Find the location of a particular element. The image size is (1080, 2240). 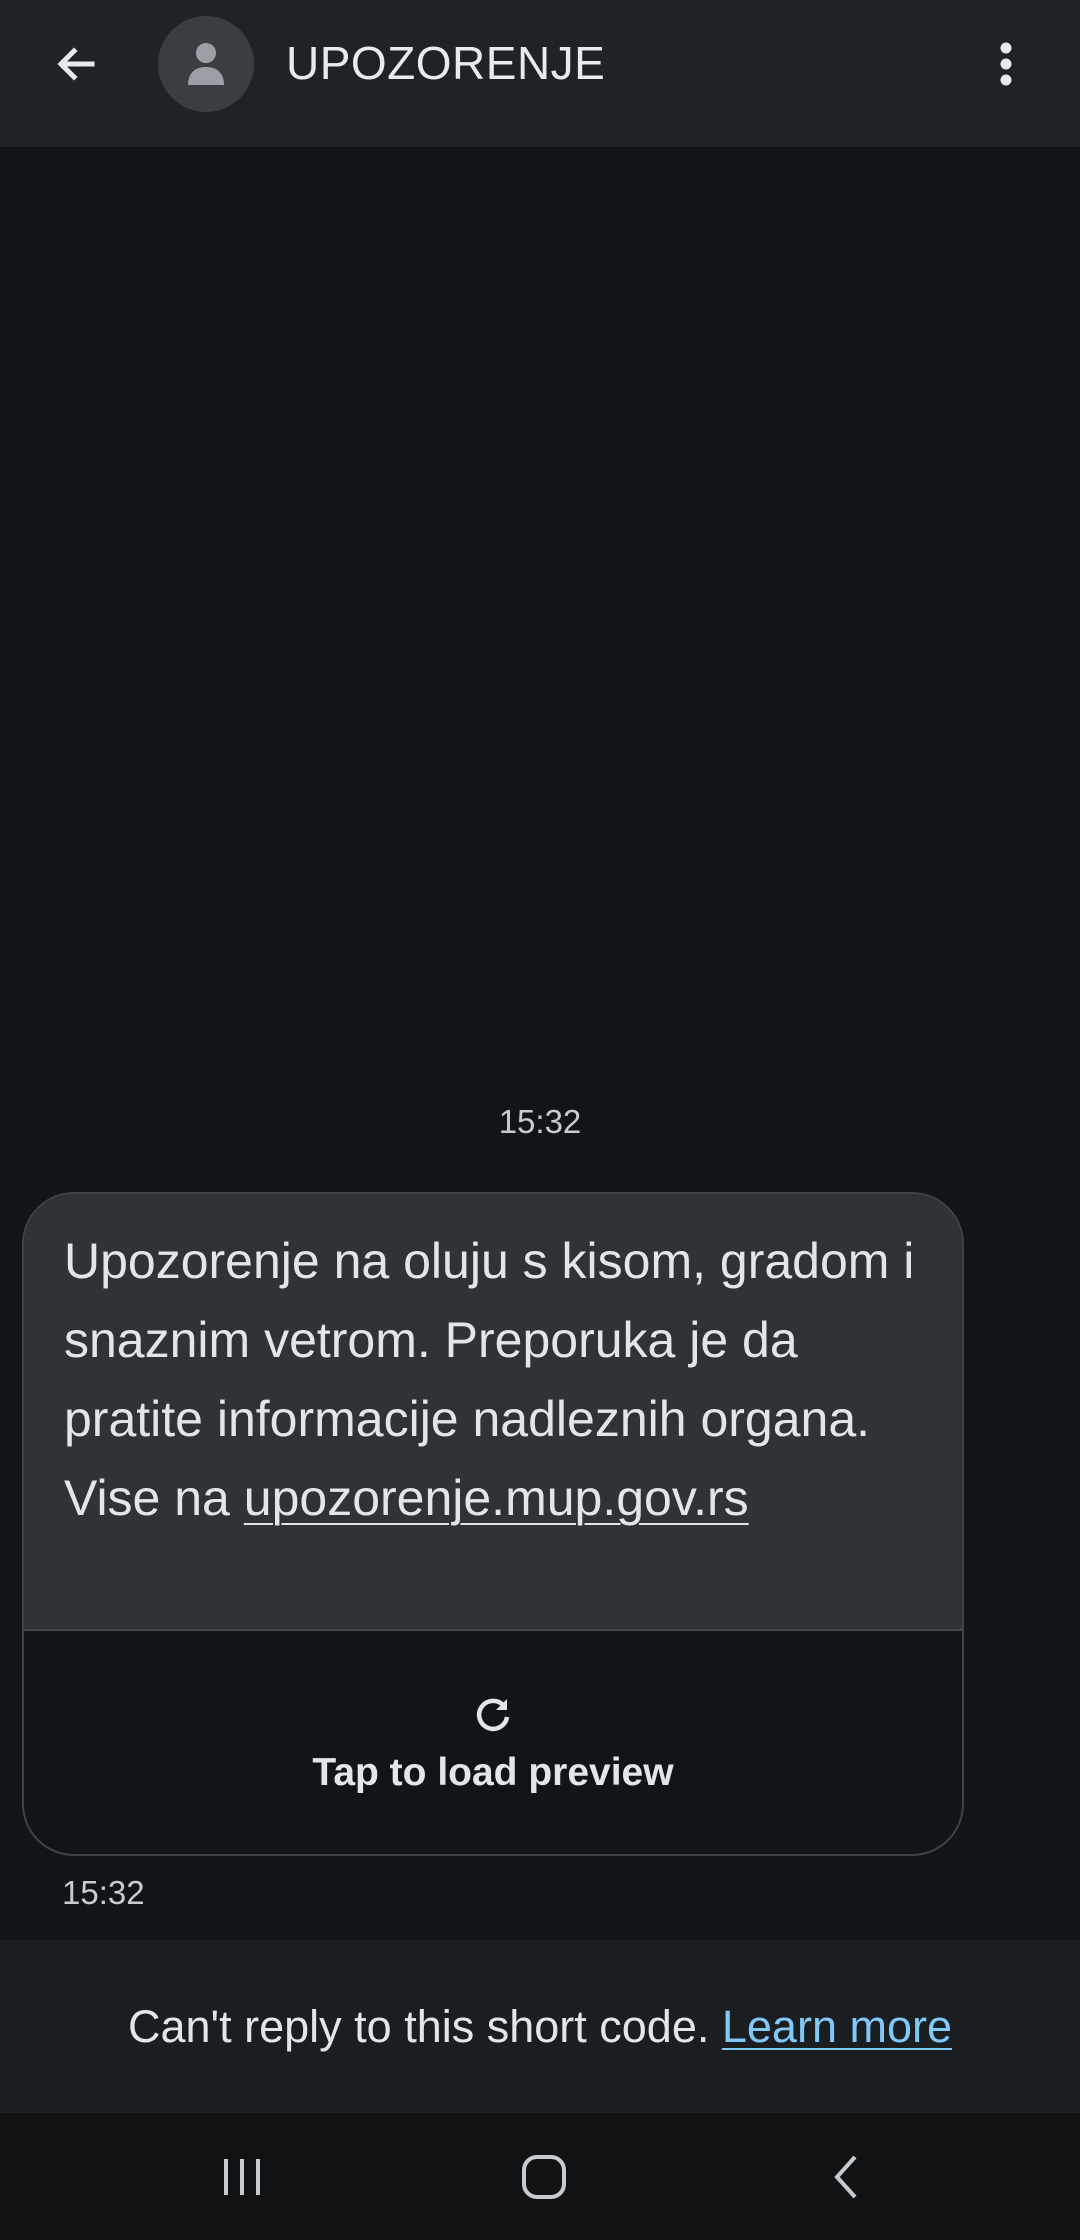

back-chevron-icon is located at coordinates (845, 2177).